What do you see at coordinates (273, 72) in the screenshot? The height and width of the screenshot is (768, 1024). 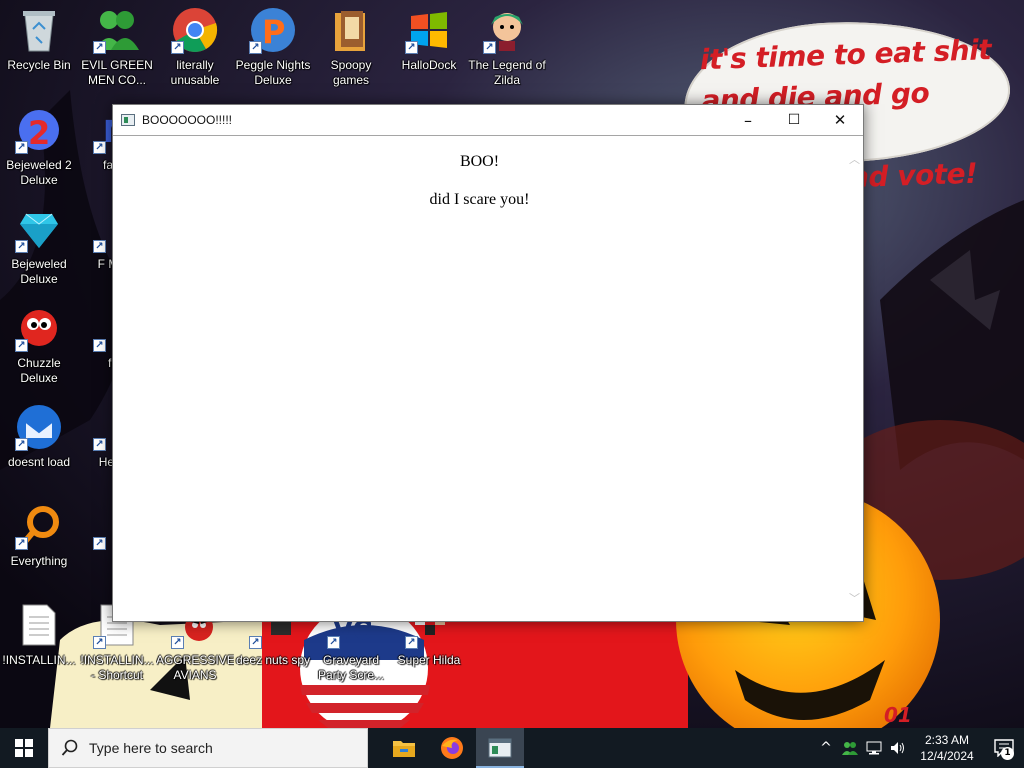 I see `desktop-icon-label: Peggle Nights Deluxe` at bounding box center [273, 72].